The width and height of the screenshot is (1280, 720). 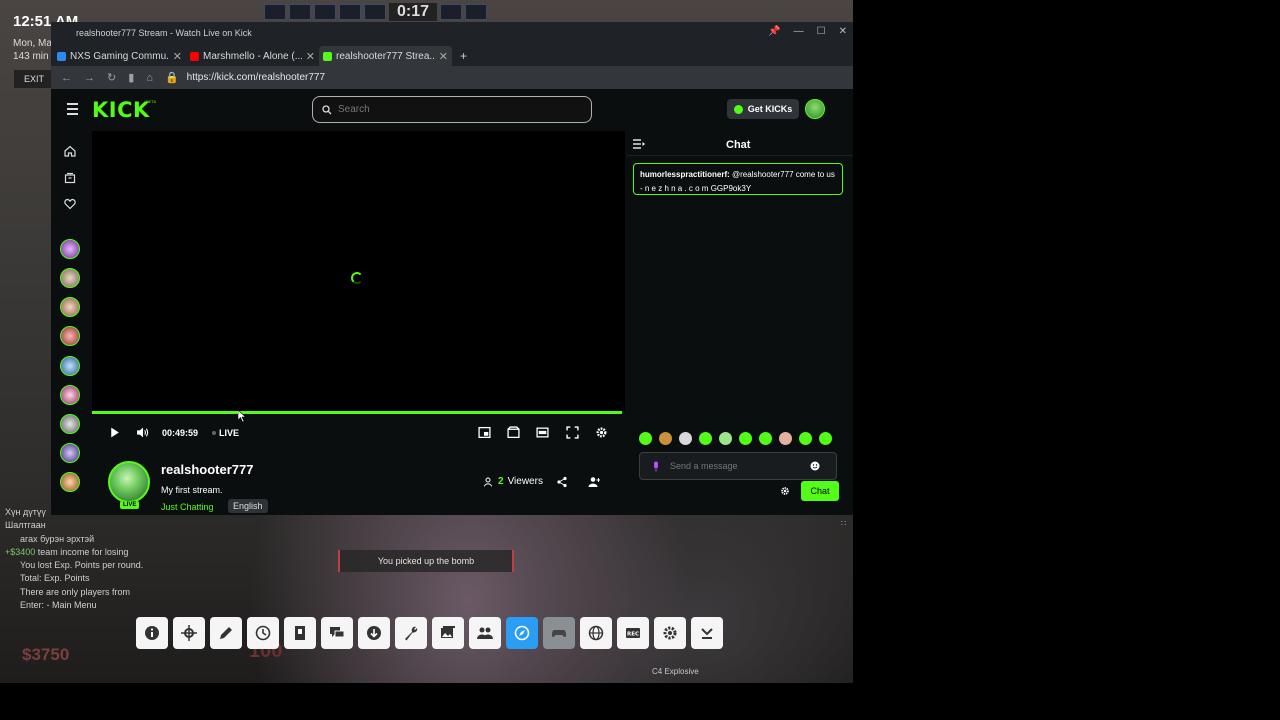 I want to click on playback-progress-bar, so click(x=357, y=412).